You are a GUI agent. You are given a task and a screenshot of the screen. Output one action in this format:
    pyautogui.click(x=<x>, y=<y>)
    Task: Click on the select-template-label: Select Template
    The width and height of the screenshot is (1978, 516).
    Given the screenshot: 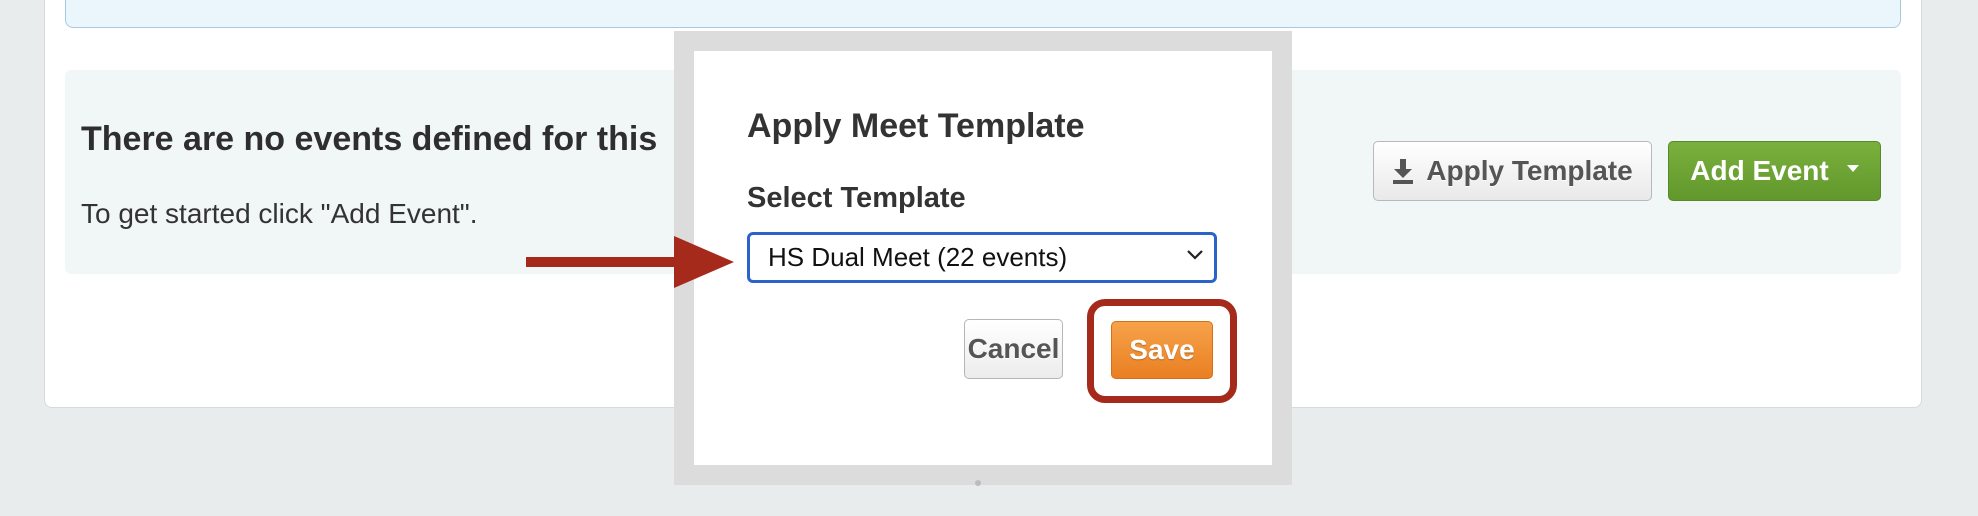 What is the action you would take?
    pyautogui.click(x=856, y=198)
    